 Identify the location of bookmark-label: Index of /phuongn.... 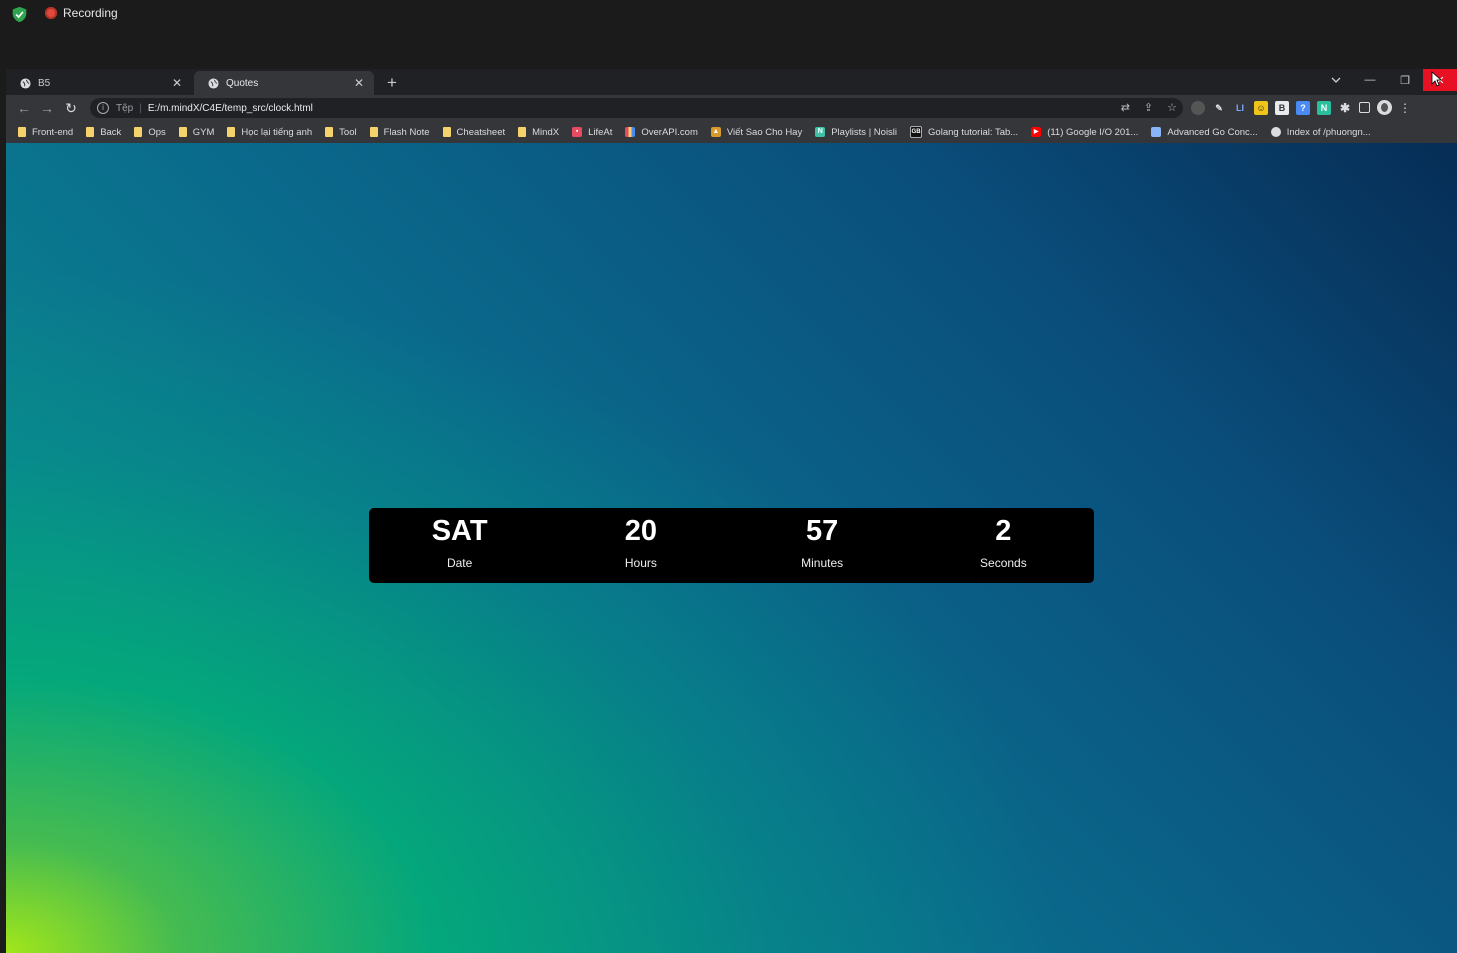
(1328, 132).